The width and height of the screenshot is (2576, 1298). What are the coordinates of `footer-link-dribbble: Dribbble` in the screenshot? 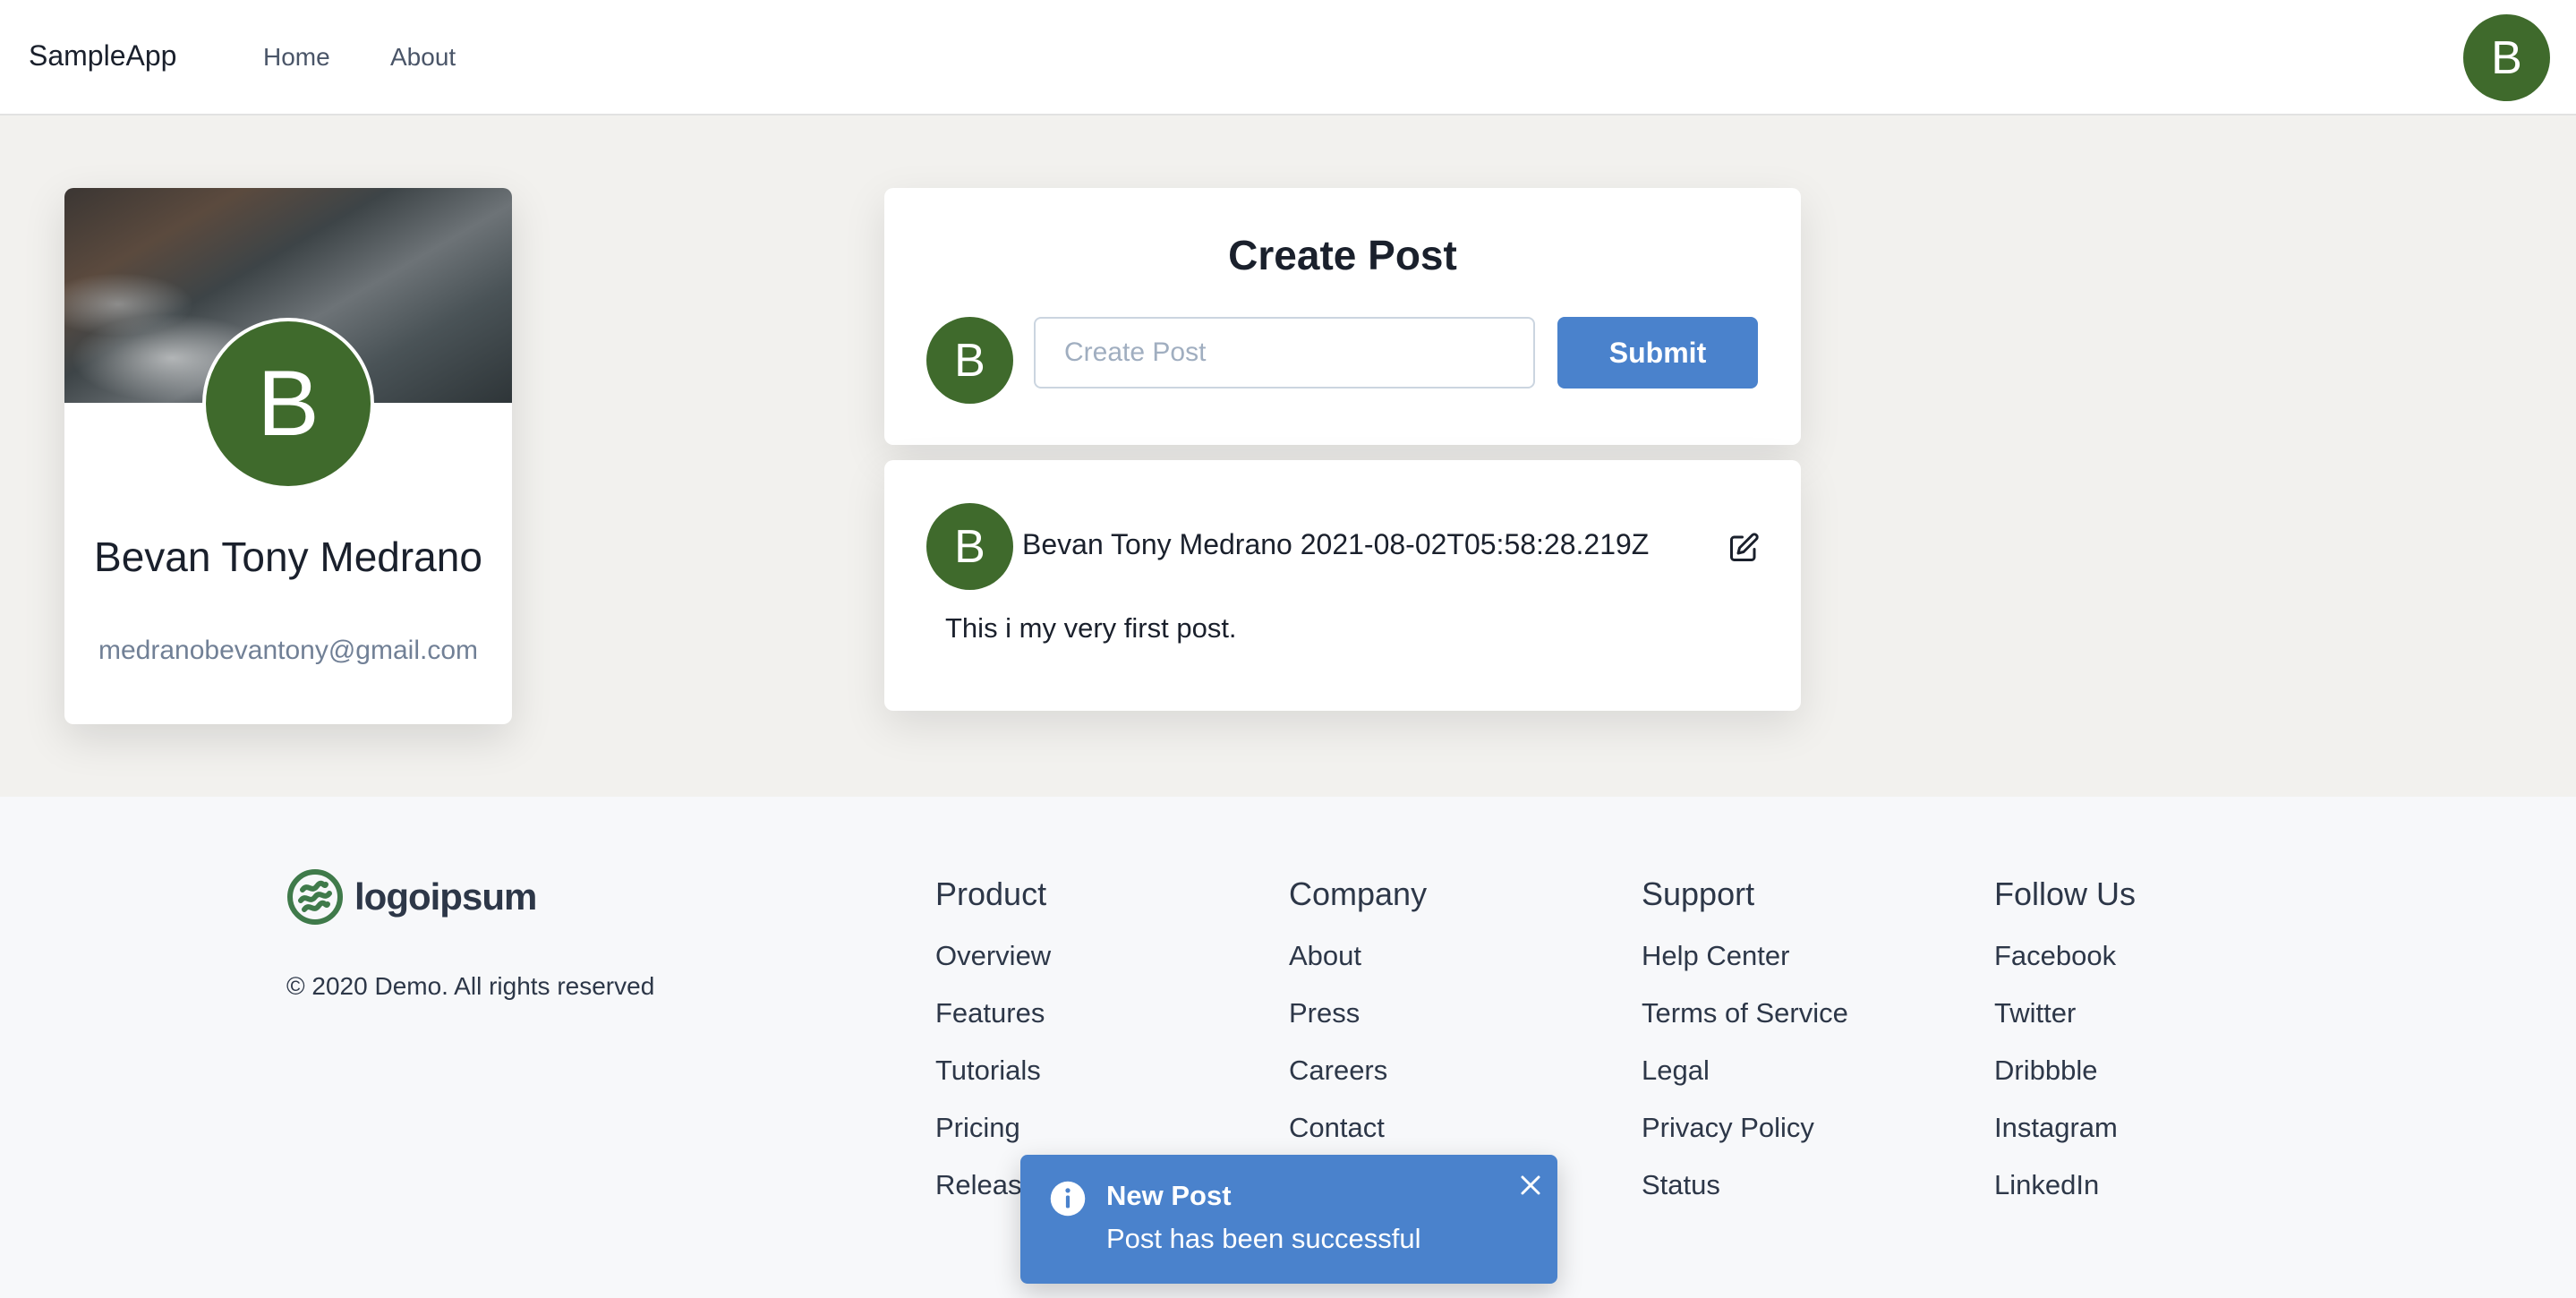 It's located at (2065, 1083).